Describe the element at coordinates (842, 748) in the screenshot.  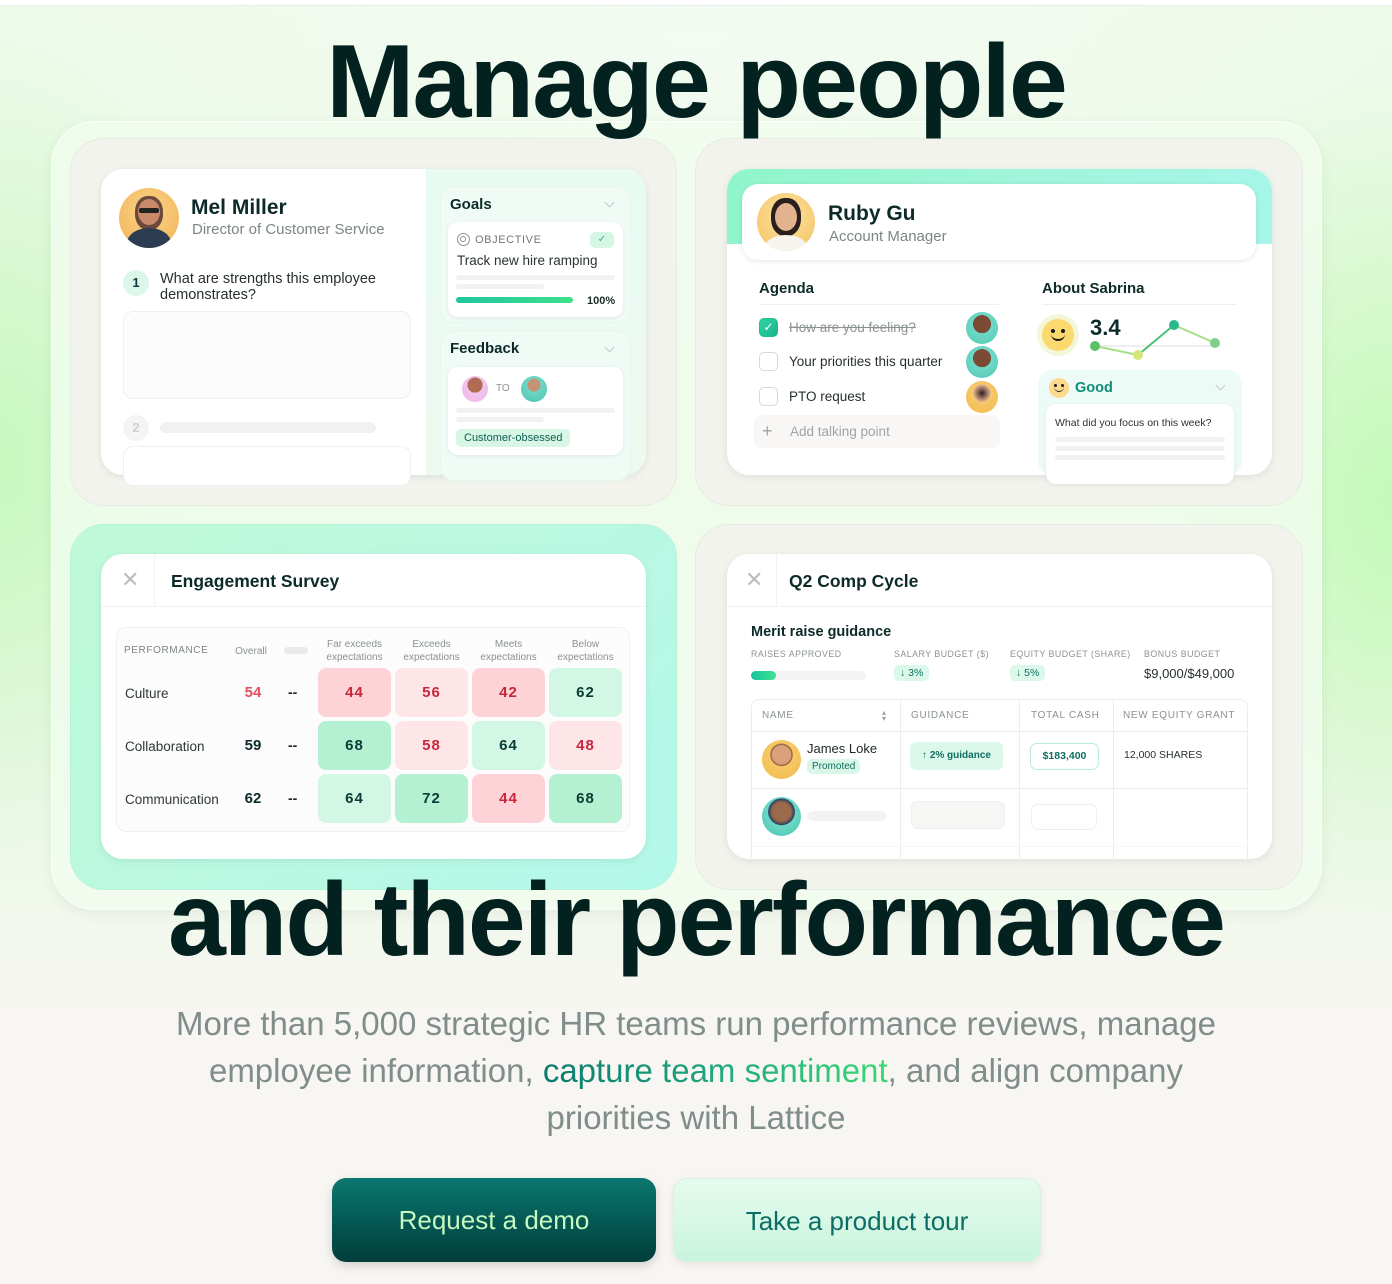
I see `employee-name: James Loke` at that location.